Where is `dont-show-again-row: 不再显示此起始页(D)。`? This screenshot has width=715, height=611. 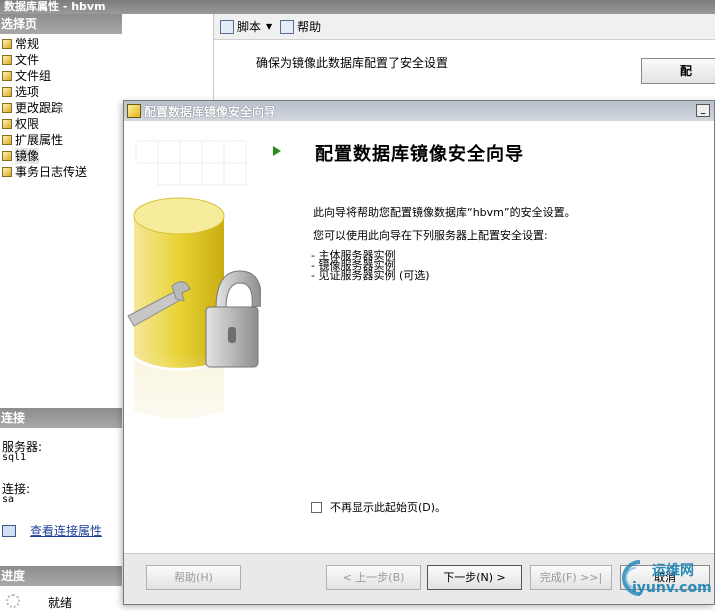 dont-show-again-row: 不再显示此起始页(D)。 is located at coordinates (378, 507).